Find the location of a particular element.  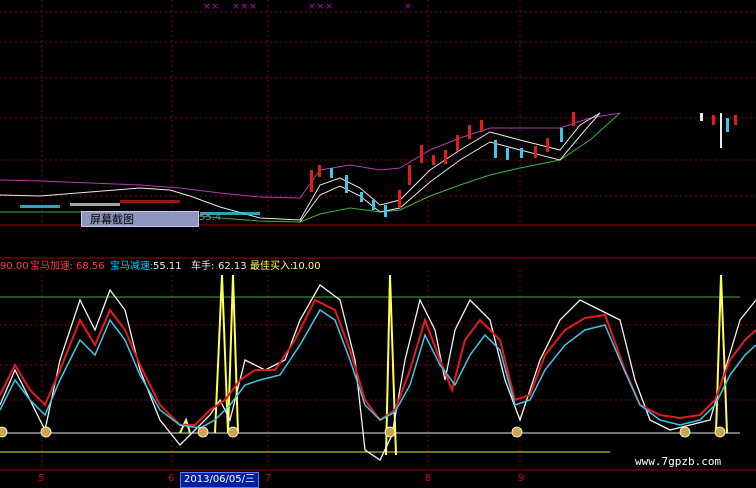

buy-label: 最佳买入: is located at coordinates (272, 266).